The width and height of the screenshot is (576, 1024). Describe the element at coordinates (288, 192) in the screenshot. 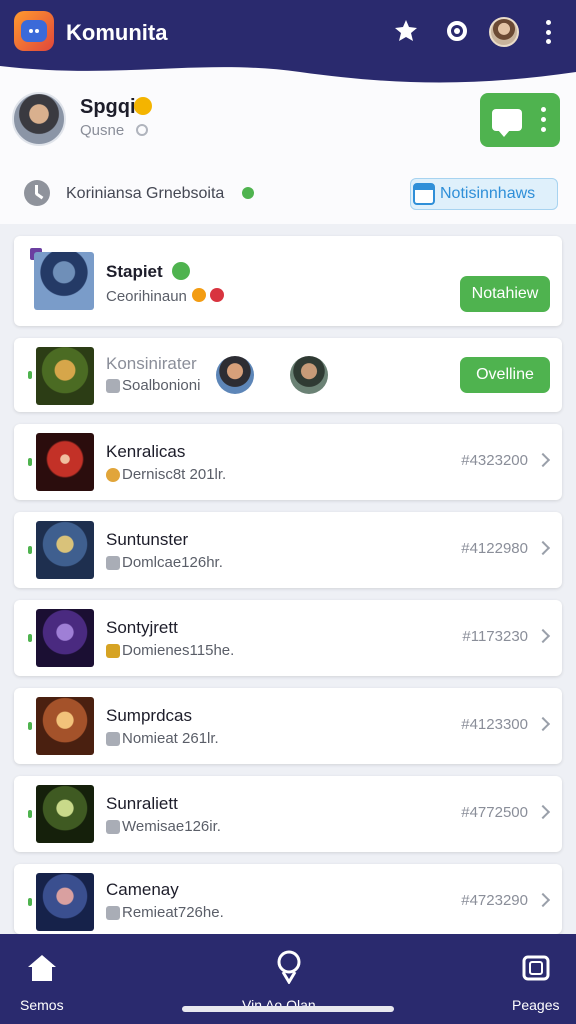

I see `info-row: Koriniansa Grnebsoita Notisinnhaws` at that location.